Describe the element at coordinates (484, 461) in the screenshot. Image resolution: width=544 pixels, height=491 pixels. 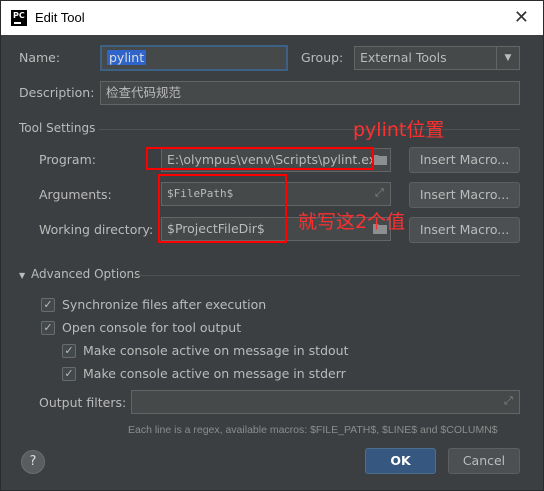
I see `cancel-button: Cancel` at that location.